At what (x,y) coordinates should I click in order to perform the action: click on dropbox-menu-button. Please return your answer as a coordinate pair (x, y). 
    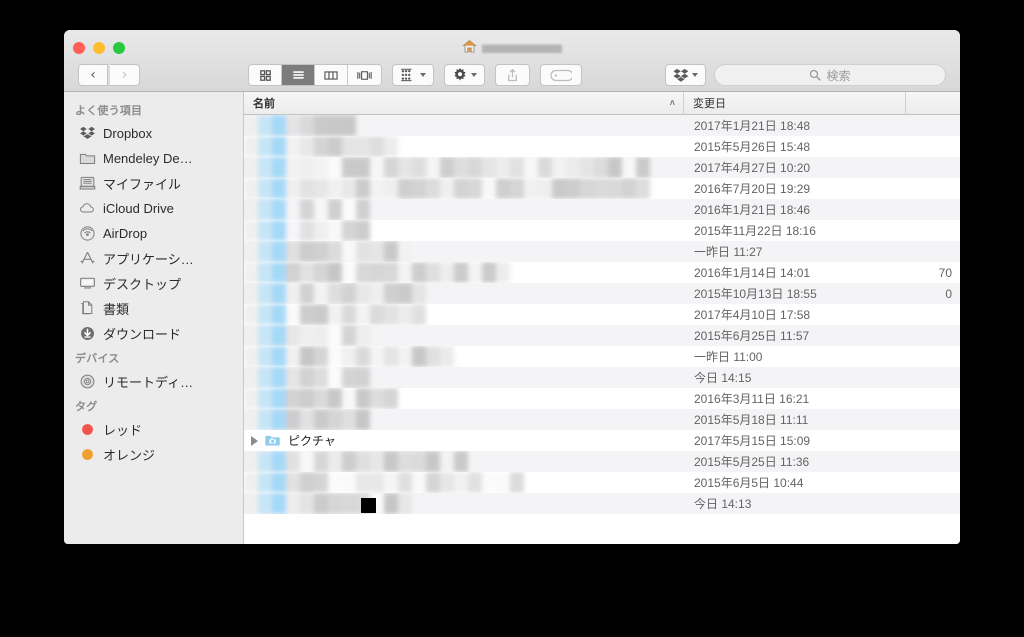
    Looking at the image, I should click on (685, 75).